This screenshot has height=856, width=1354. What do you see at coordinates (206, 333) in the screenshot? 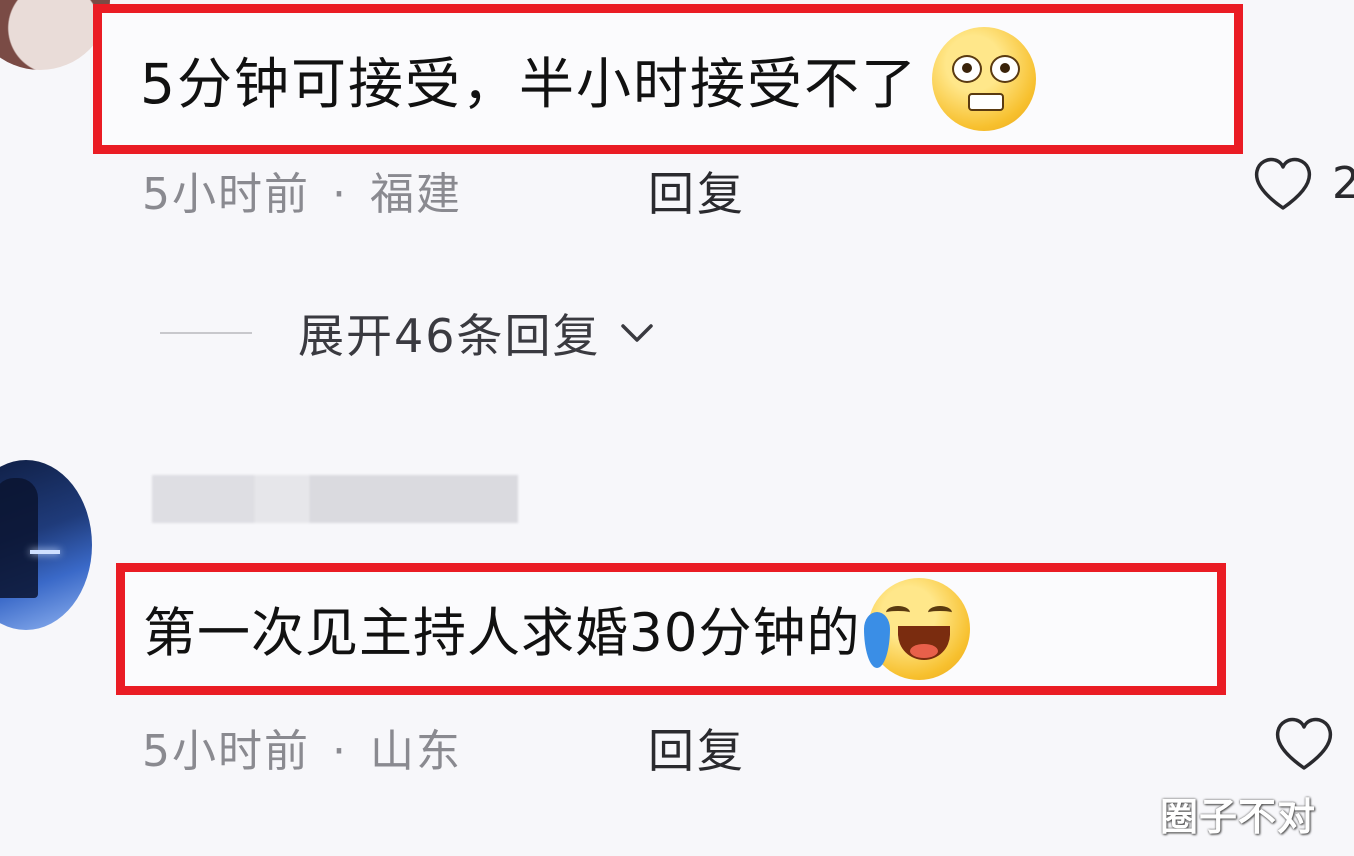
I see `divider-line` at bounding box center [206, 333].